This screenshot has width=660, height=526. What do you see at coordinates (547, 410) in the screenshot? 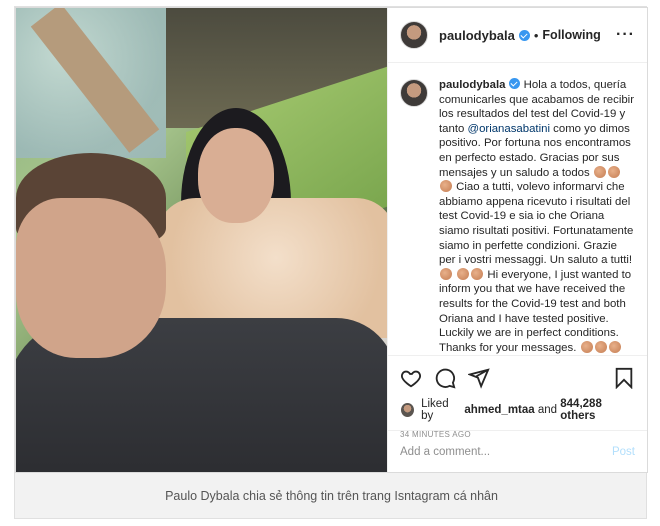
I see `likes-and: and` at bounding box center [547, 410].